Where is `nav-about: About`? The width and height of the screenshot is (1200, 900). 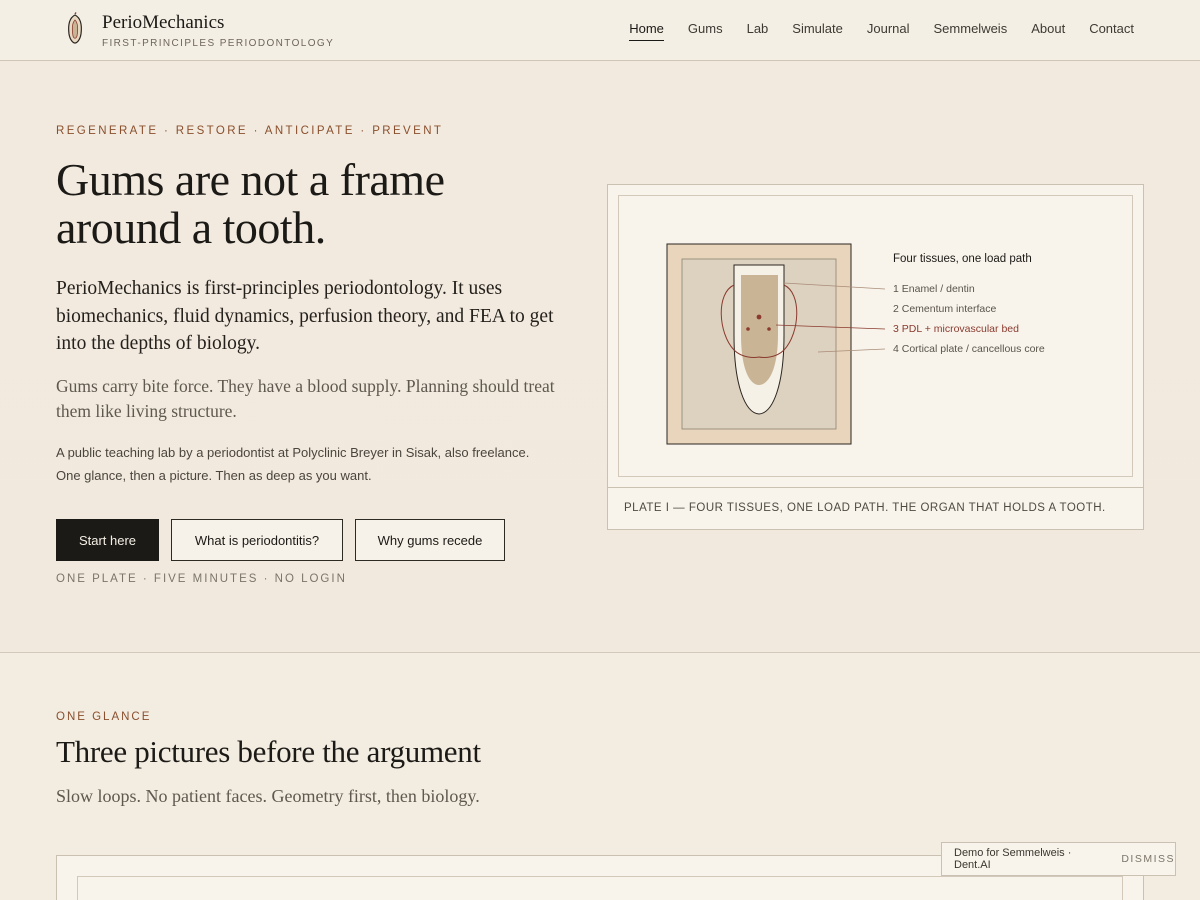 nav-about: About is located at coordinates (1048, 30).